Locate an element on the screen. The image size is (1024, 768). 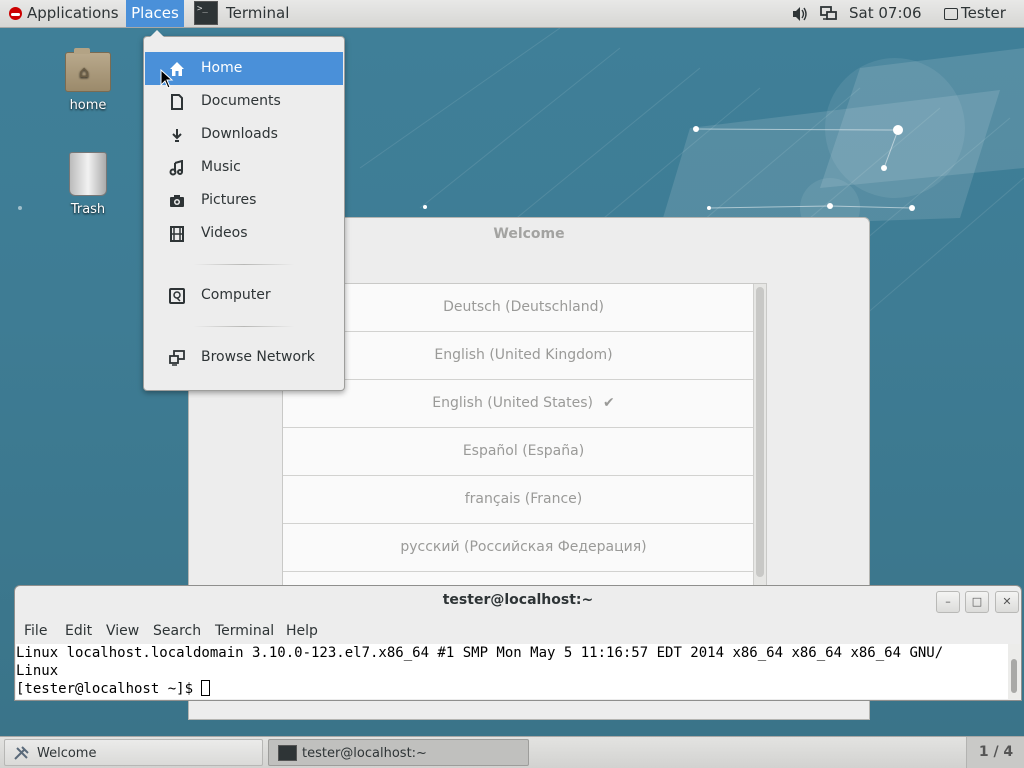
taskbar-item-label: Welcome is located at coordinates (67, 753).